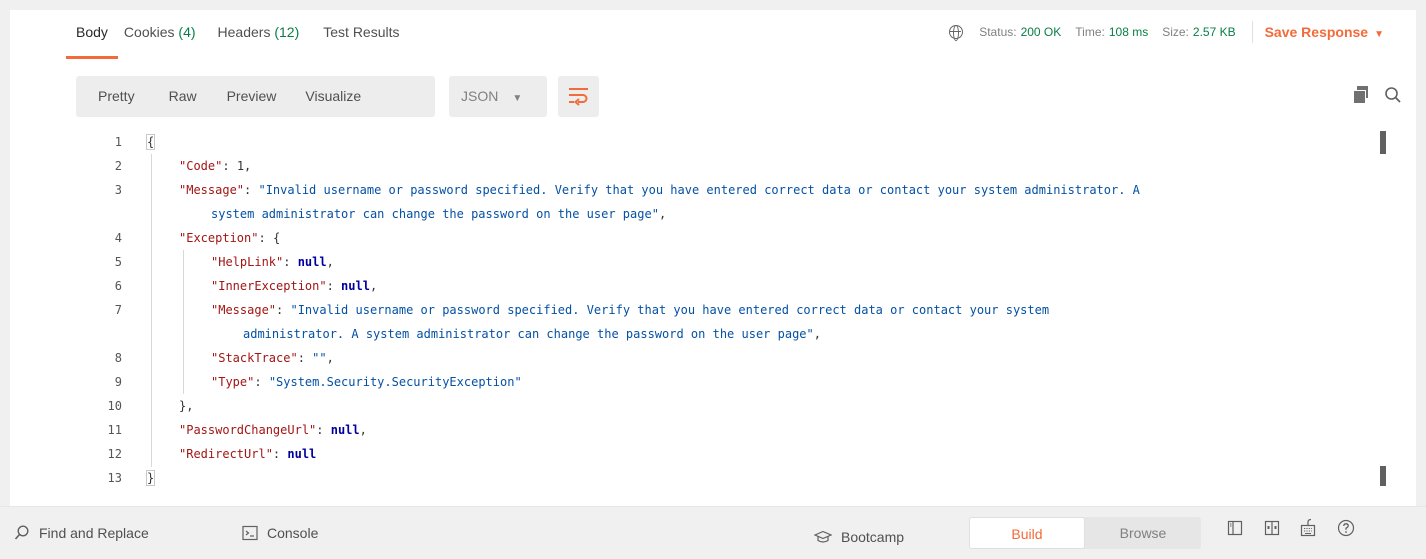  What do you see at coordinates (244, 32) in the screenshot?
I see `tab-headers-label: Headers` at bounding box center [244, 32].